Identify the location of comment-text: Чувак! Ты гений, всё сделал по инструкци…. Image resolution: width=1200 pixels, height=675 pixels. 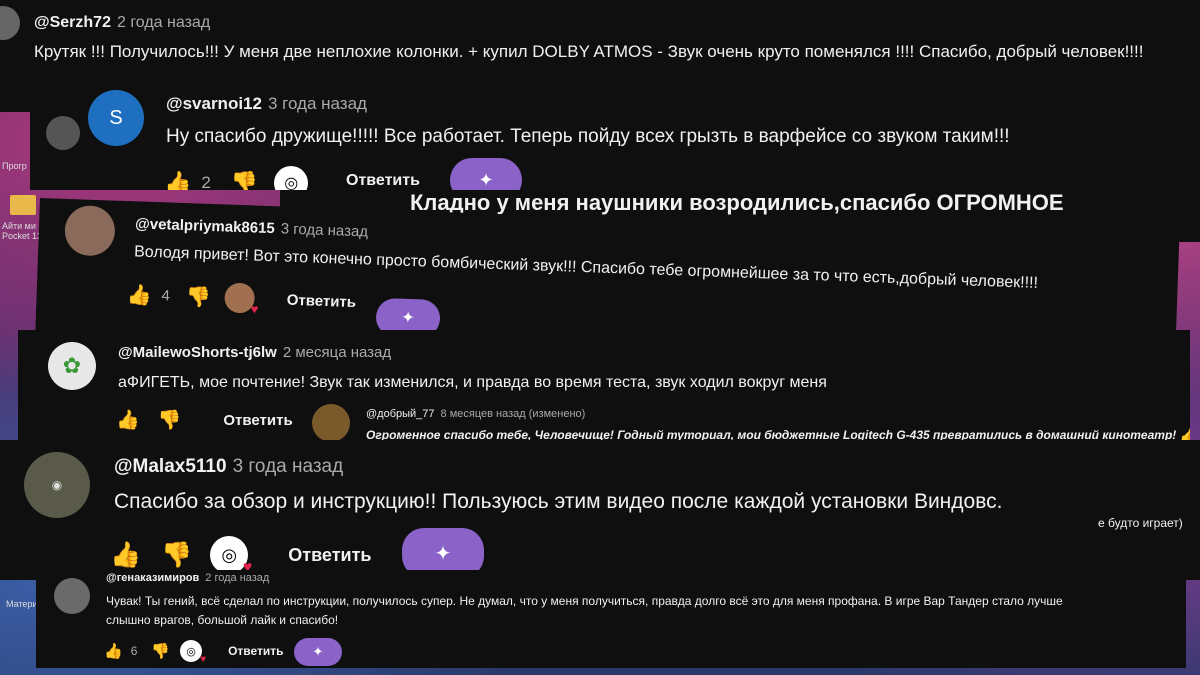
(584, 601).